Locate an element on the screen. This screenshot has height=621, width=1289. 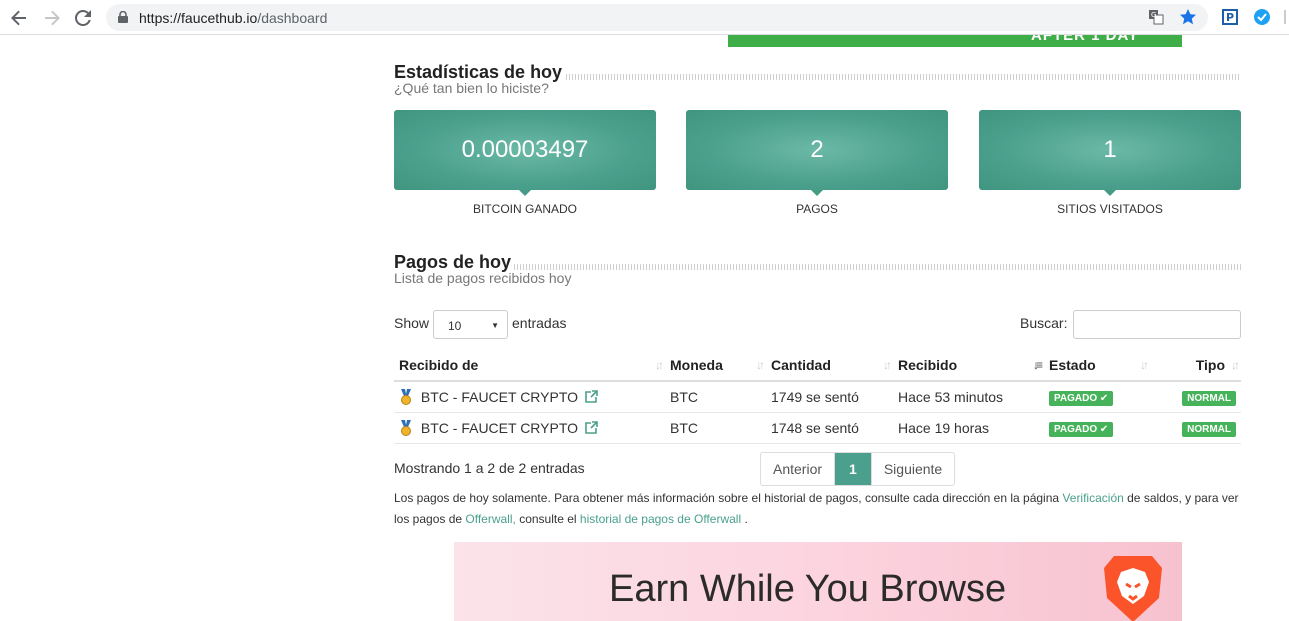
showing-info: Mostrando 1 a 2 de 2 entradas is located at coordinates (489, 468).